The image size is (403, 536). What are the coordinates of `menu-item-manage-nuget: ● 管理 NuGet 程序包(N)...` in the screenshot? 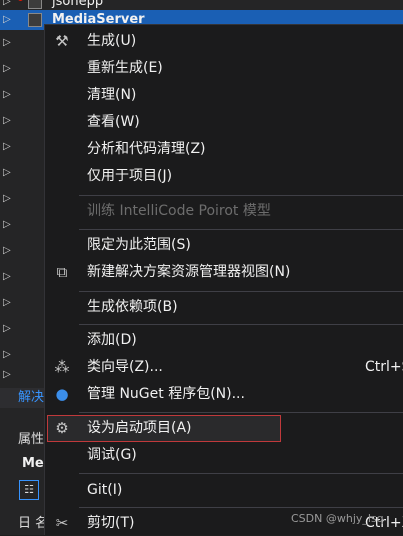 It's located at (224, 394).